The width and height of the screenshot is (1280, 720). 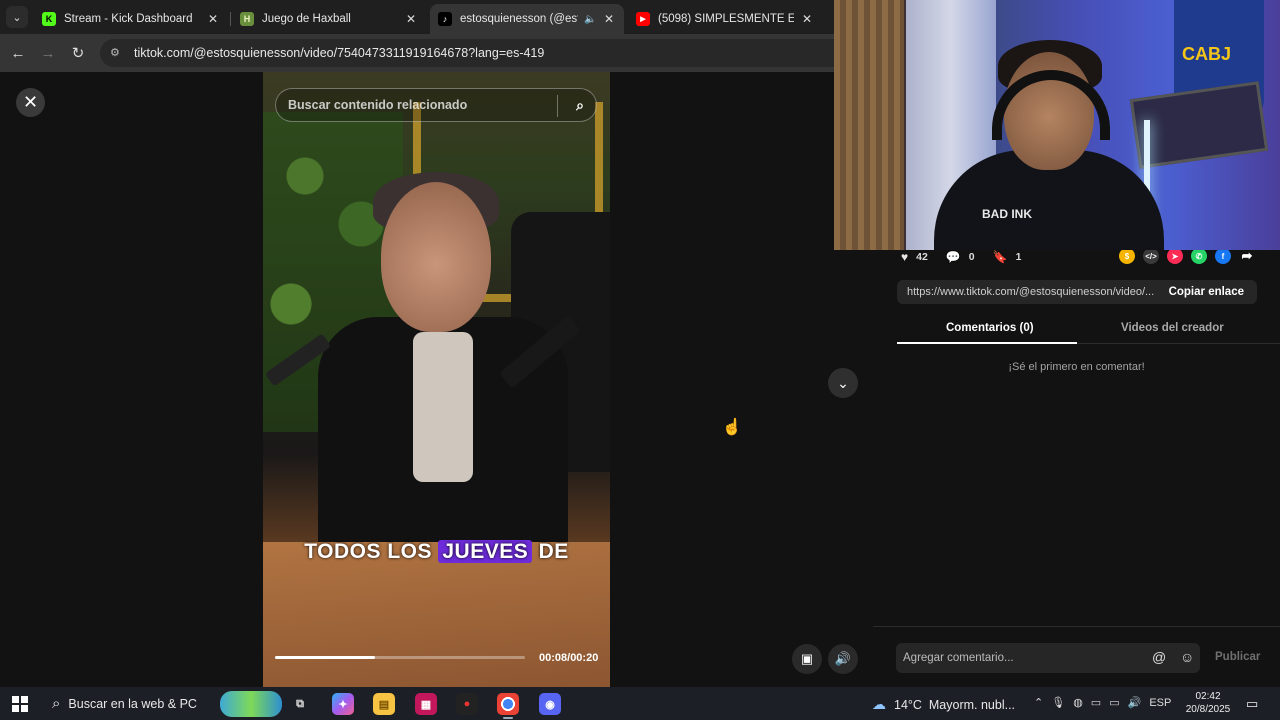 What do you see at coordinates (1208, 709) in the screenshot?
I see `clock-date: 20/8/2025` at bounding box center [1208, 709].